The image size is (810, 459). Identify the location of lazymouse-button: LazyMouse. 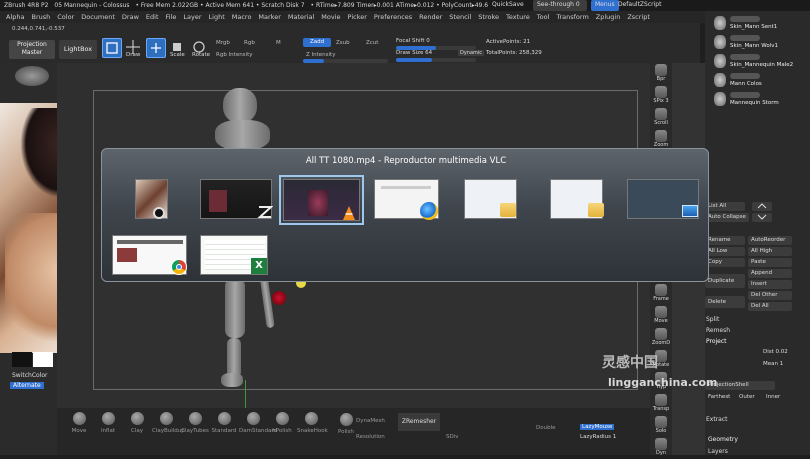
(597, 427).